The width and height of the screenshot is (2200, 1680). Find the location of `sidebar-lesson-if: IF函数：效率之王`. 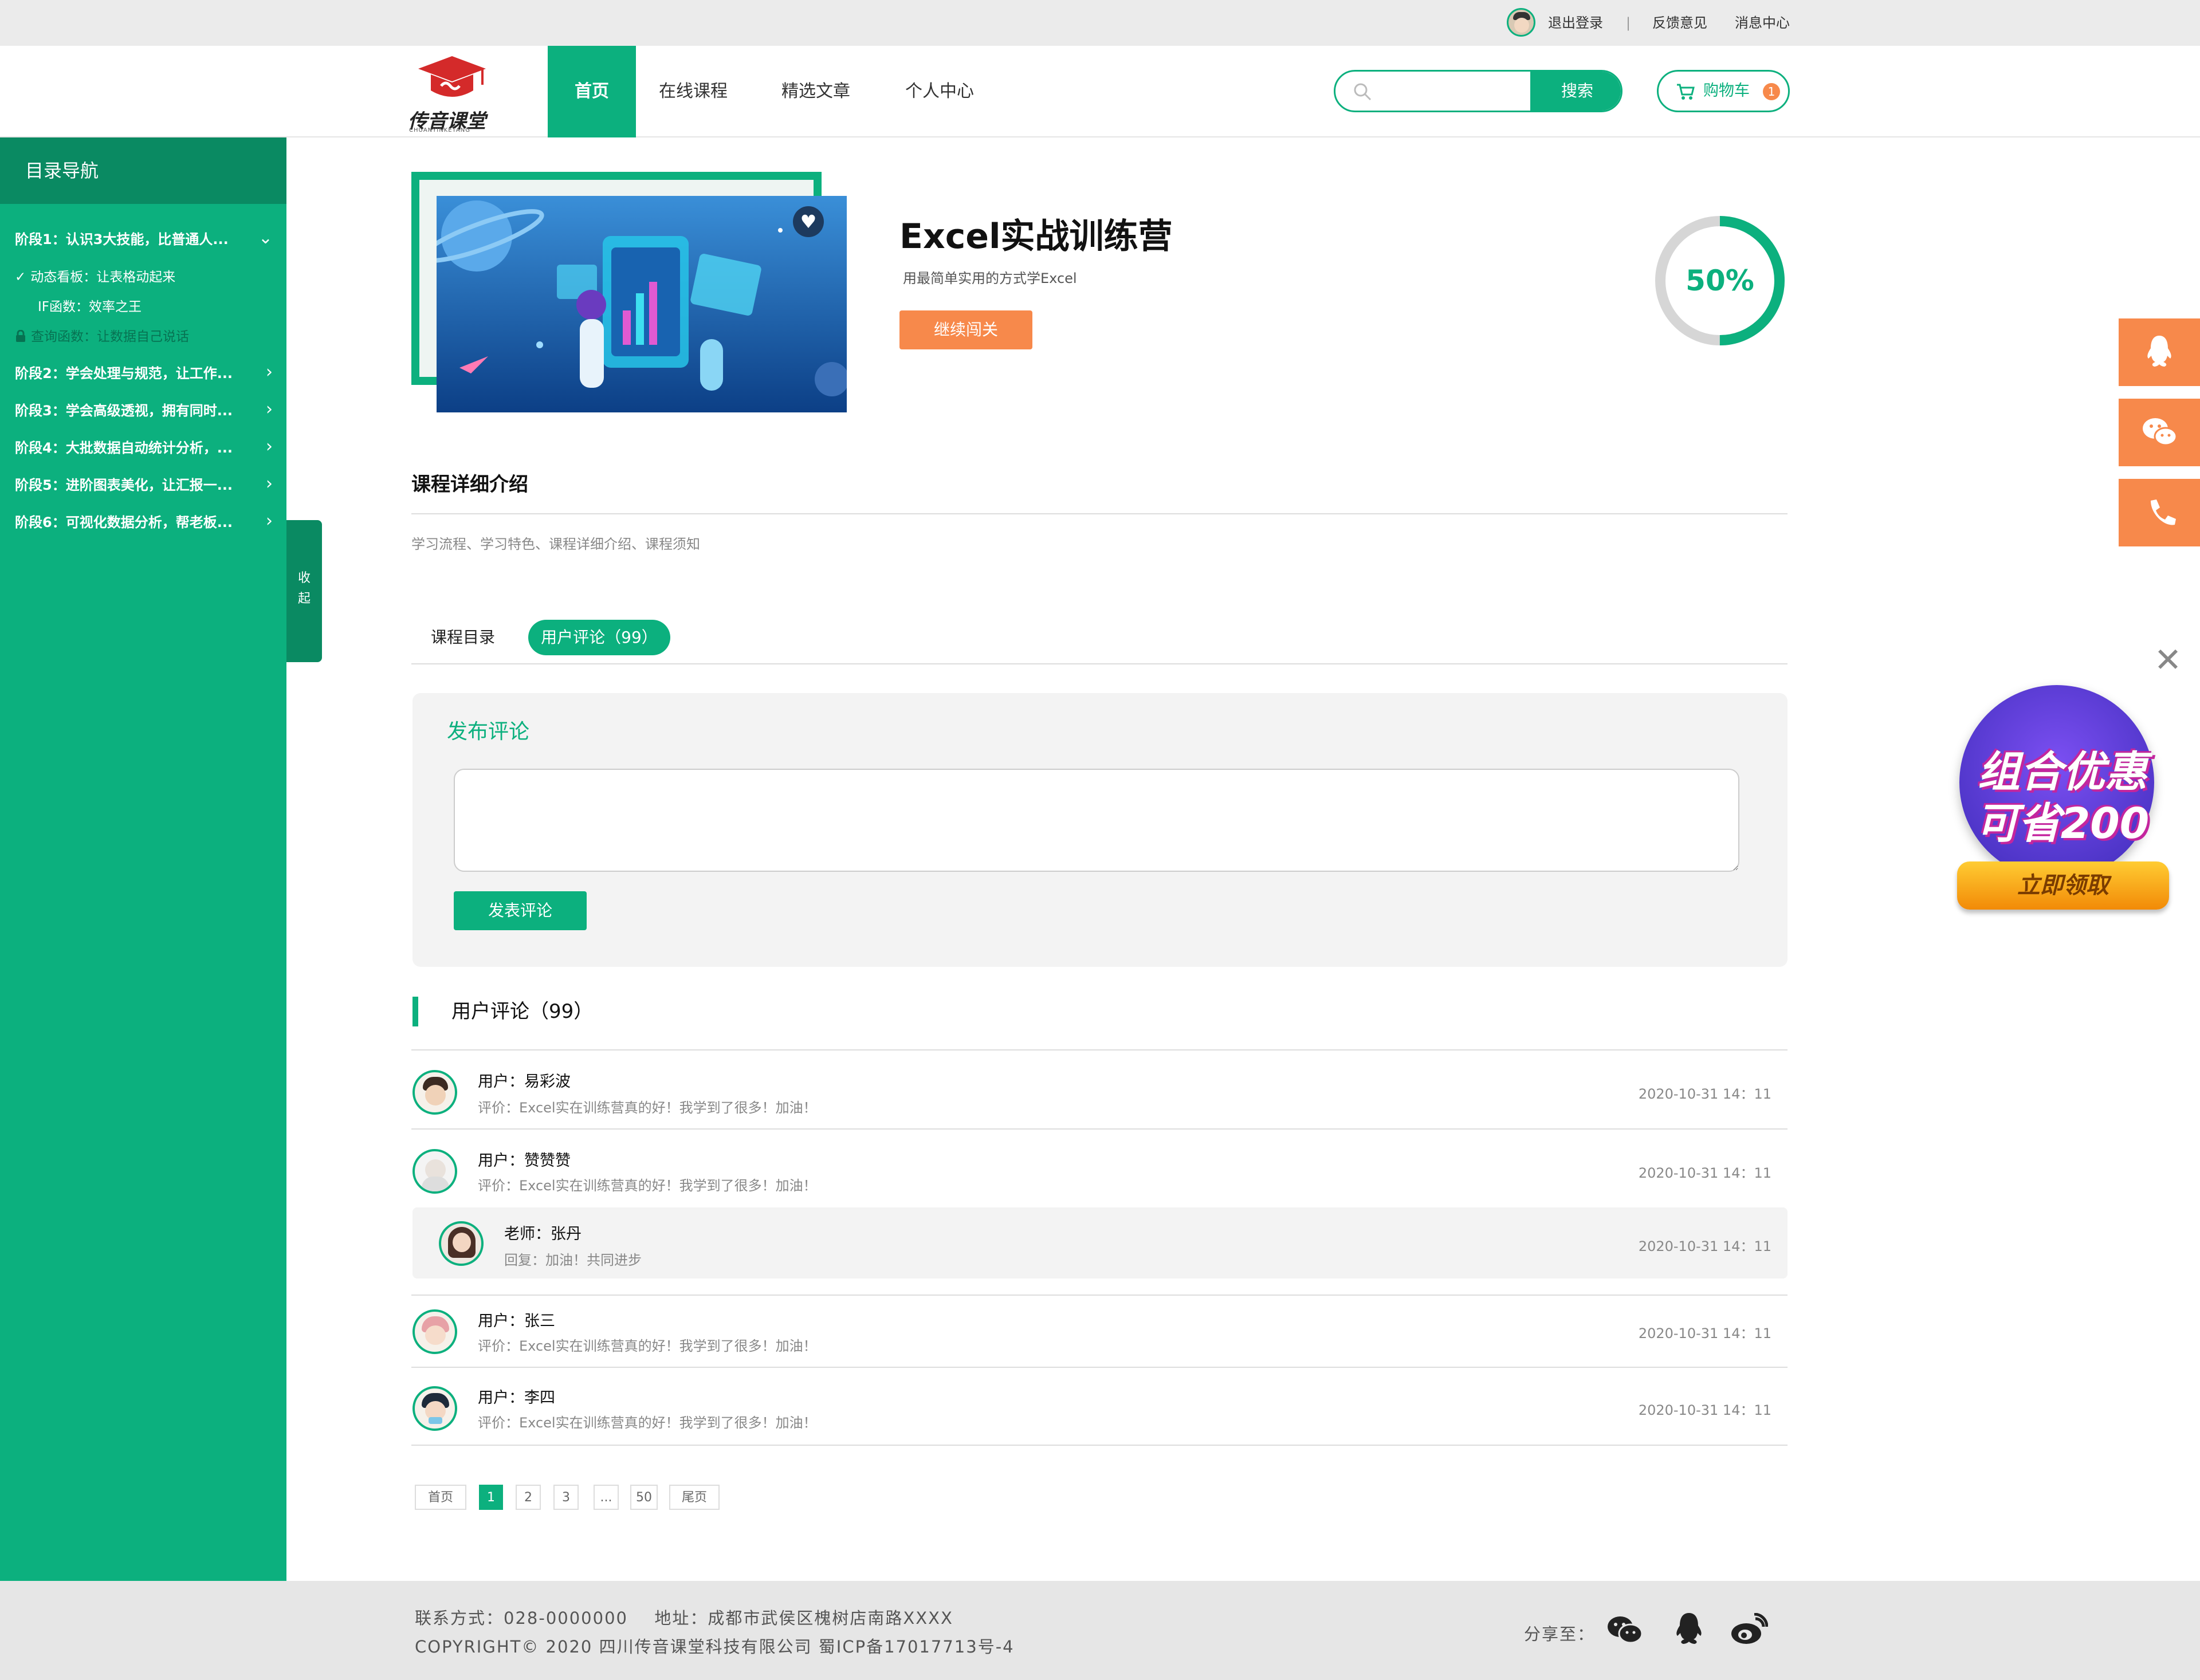

sidebar-lesson-if: IF函数：效率之王 is located at coordinates (90, 305).